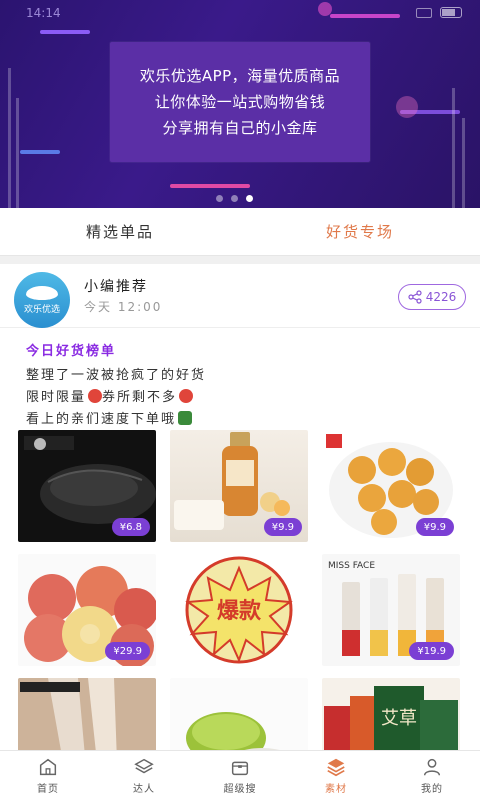  I want to click on battery-icon, so click(451, 12).